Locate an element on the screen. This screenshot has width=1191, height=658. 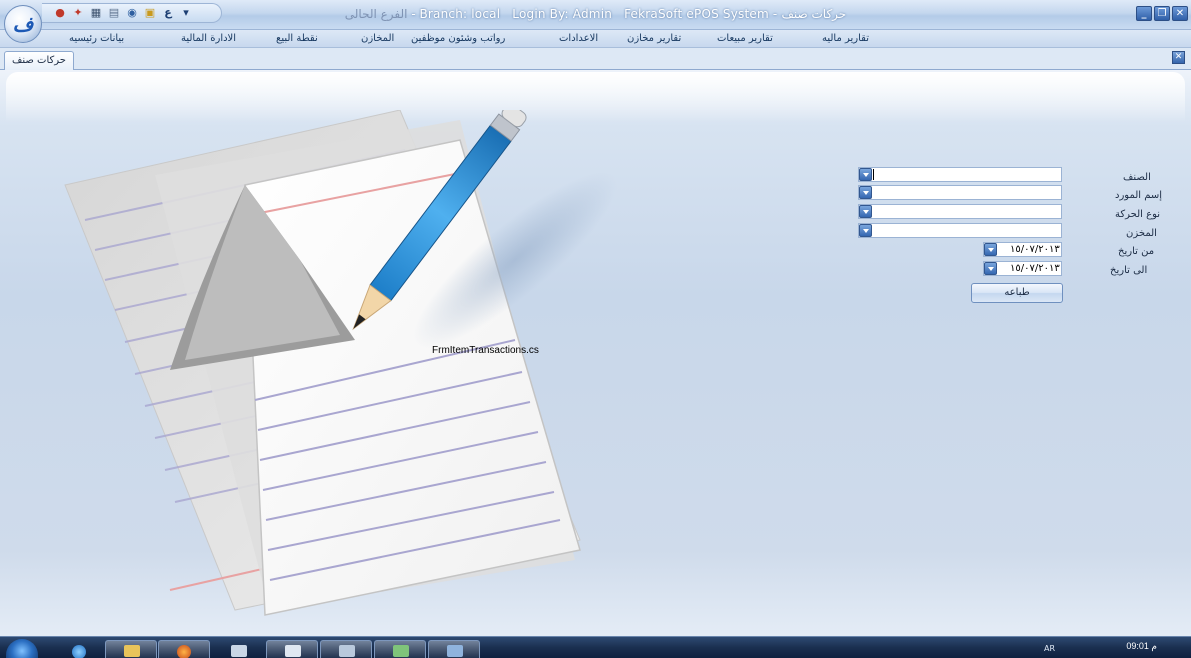
menu-stores: المخازن is located at coordinates (377, 38).